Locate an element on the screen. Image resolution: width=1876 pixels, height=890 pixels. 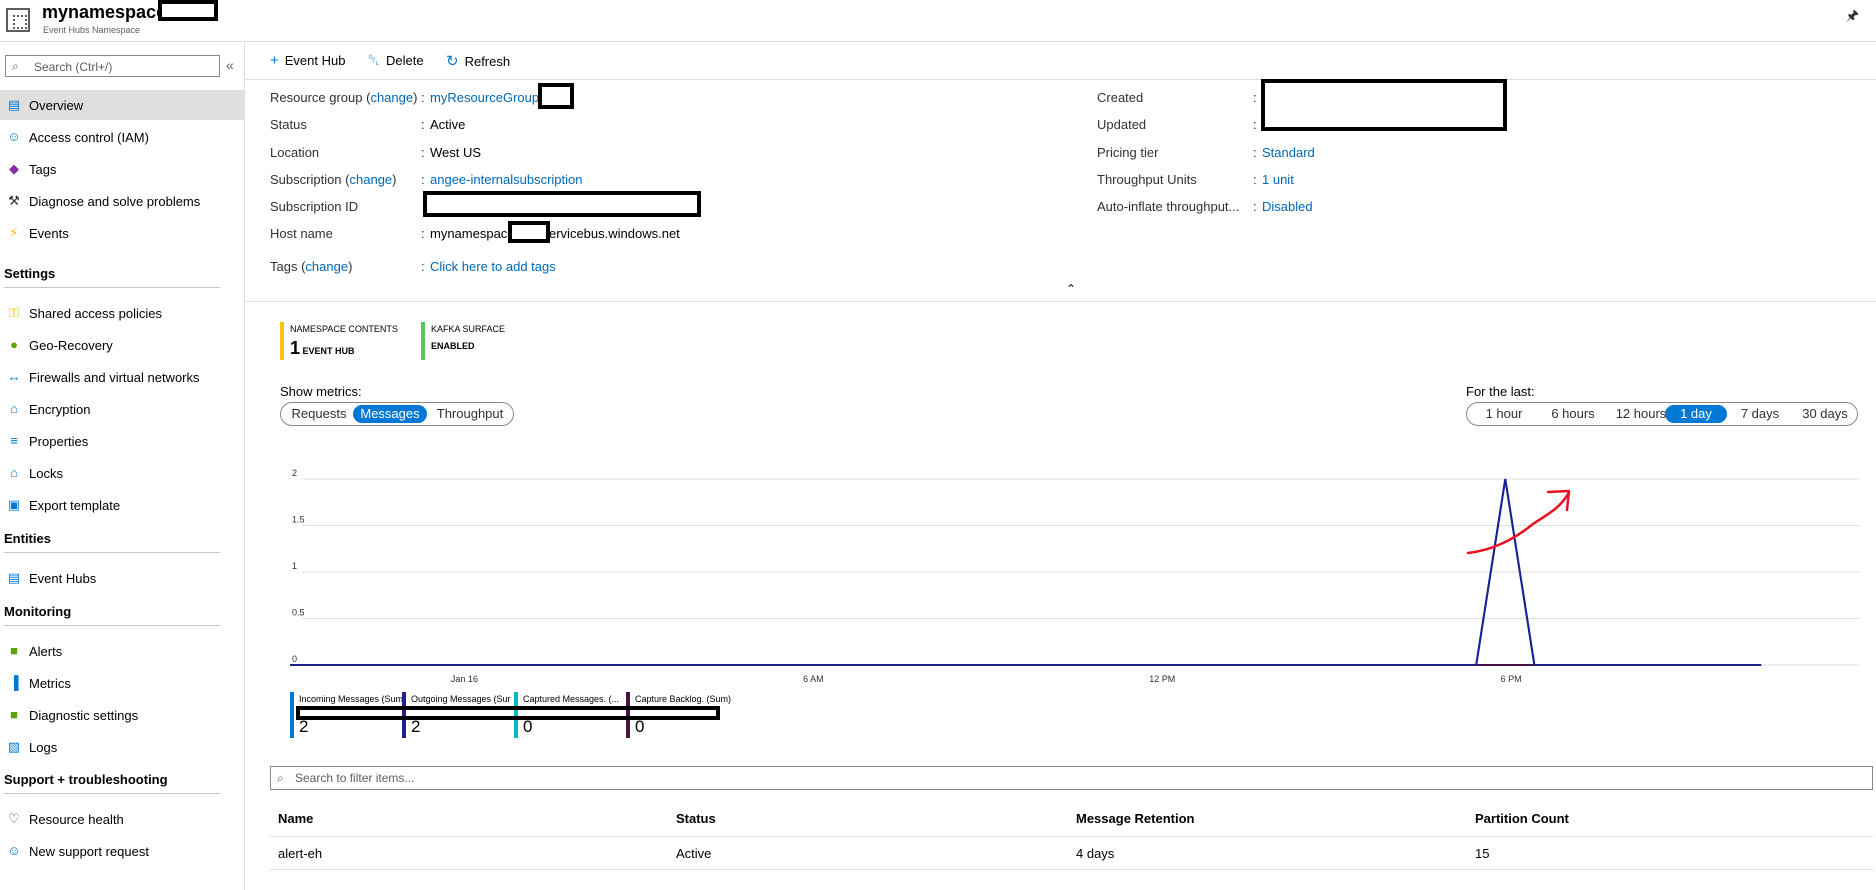
menu-search-placeholder: Search (Ctrl+/) is located at coordinates (73, 67).